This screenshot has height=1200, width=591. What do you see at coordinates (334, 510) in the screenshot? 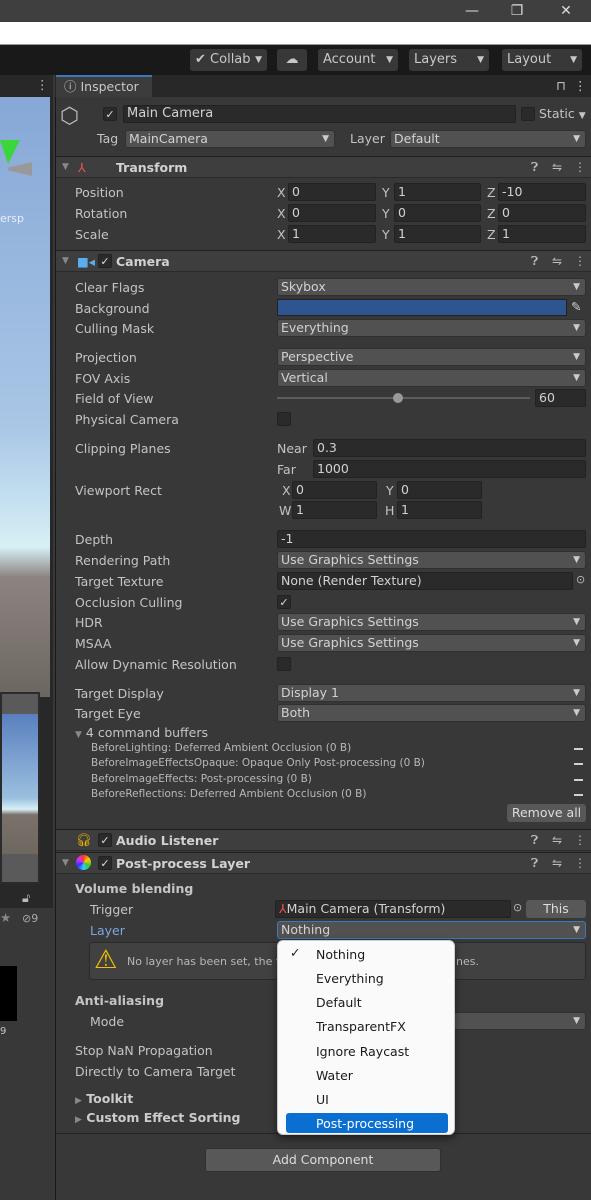
I see `viewport-w: 1` at bounding box center [334, 510].